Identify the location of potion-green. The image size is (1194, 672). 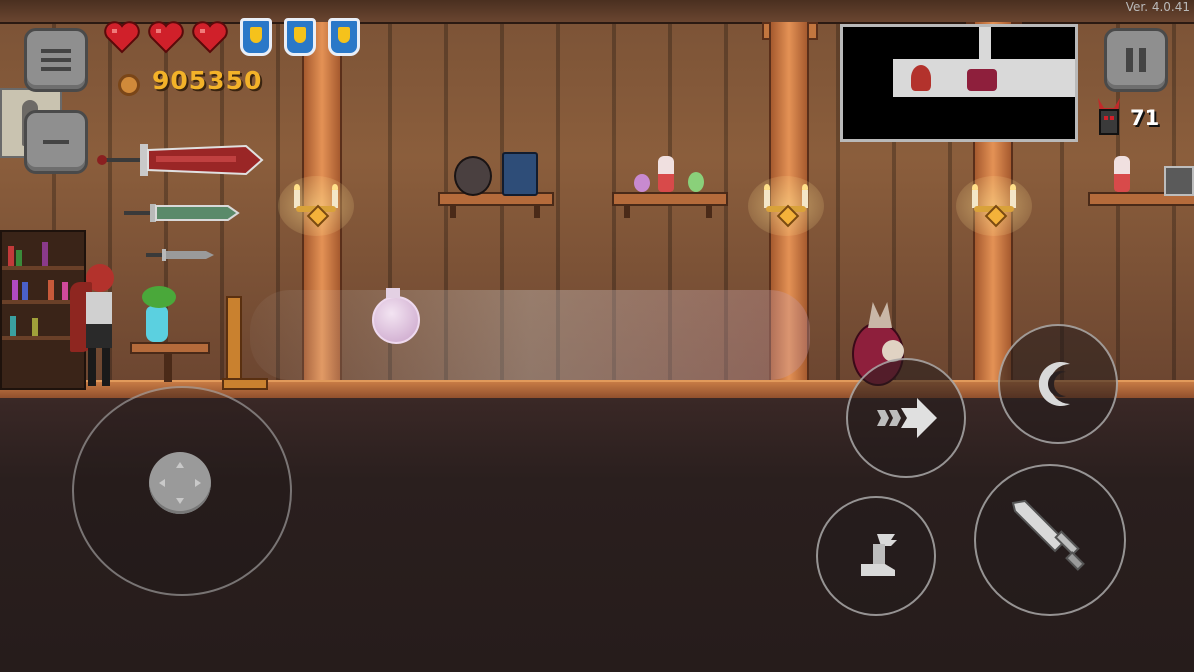
(696, 182).